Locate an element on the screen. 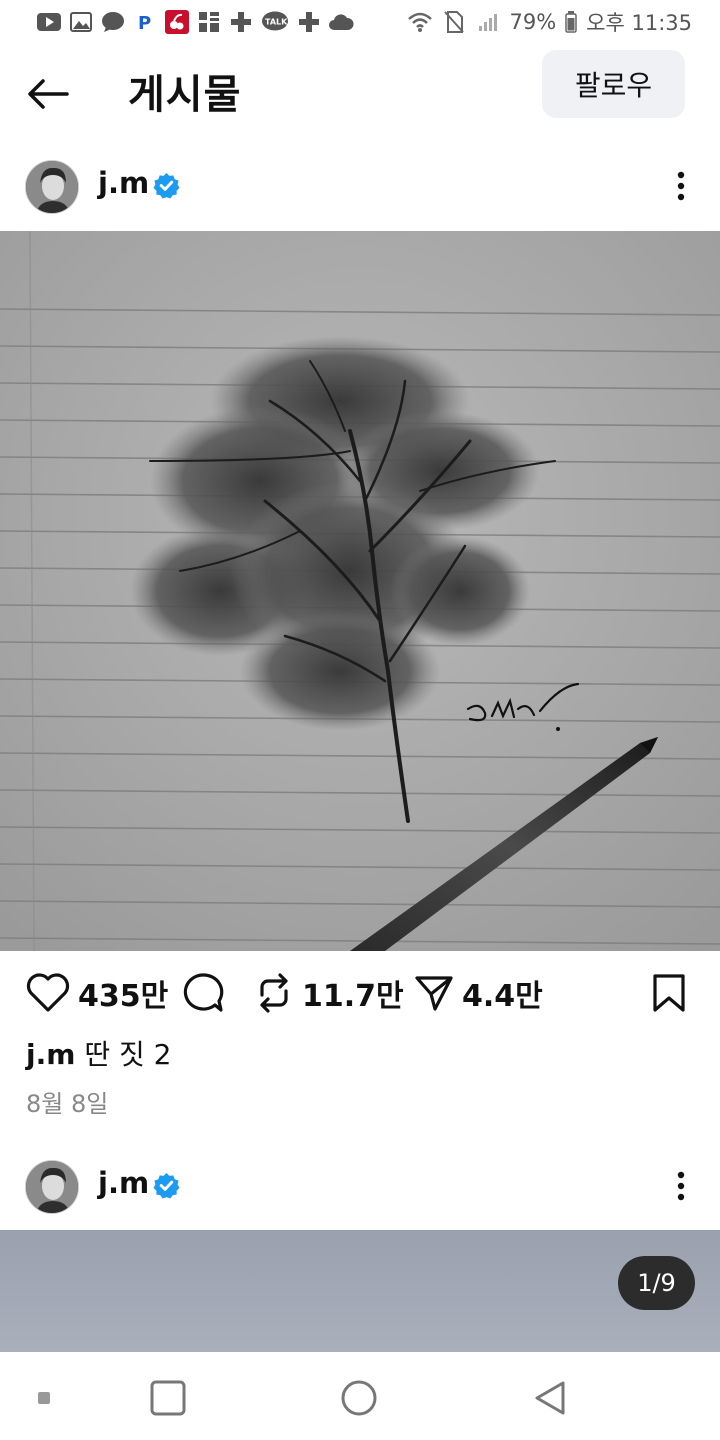 This screenshot has width=720, height=1440. send-icon is located at coordinates (434, 993).